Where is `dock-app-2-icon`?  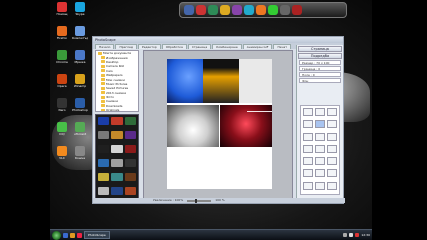 dock-app-2-icon is located at coordinates (201, 10).